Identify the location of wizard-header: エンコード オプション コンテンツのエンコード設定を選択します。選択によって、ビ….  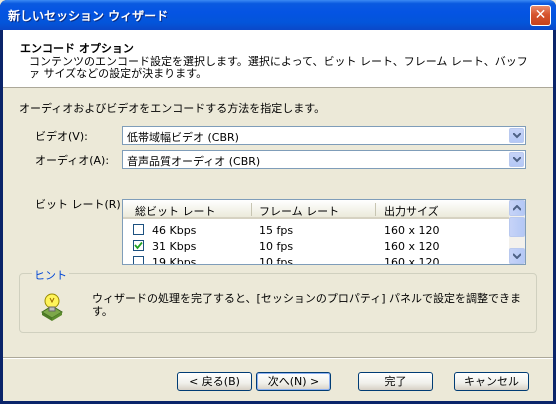
(278, 59).